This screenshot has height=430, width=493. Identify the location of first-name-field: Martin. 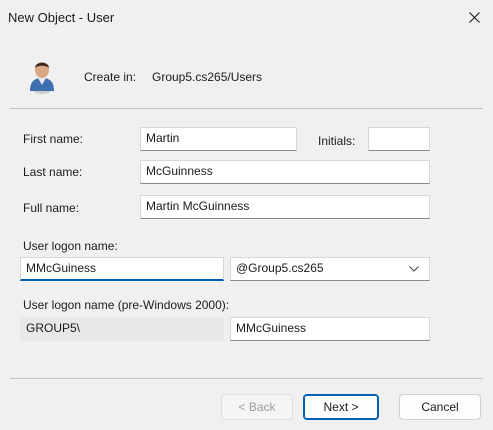
(218, 139).